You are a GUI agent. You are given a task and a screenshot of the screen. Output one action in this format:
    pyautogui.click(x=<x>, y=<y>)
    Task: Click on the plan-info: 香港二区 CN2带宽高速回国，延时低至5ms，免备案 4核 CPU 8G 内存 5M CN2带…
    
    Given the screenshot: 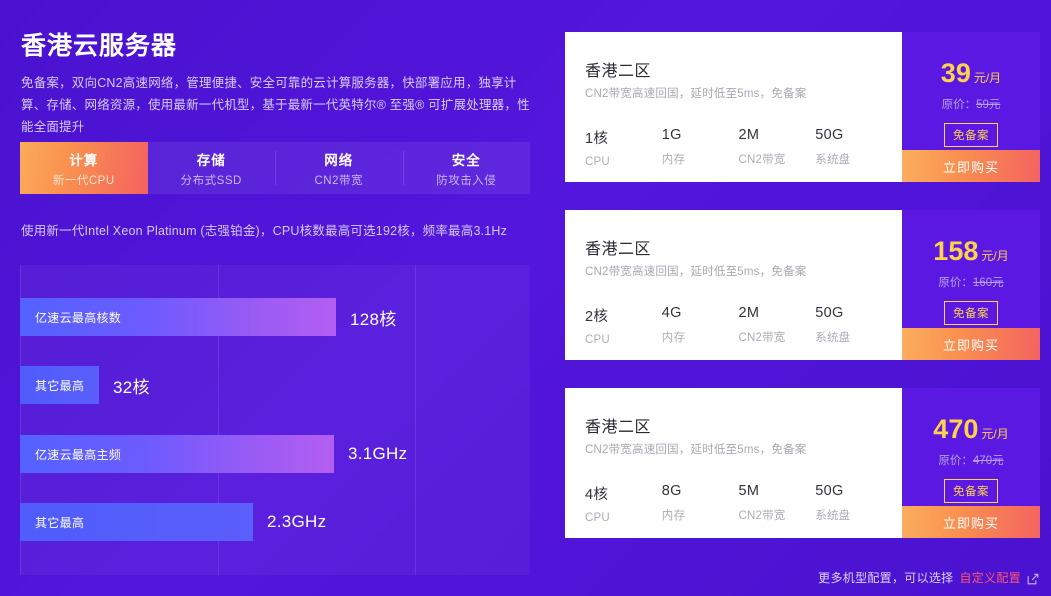 What is the action you would take?
    pyautogui.click(x=733, y=463)
    